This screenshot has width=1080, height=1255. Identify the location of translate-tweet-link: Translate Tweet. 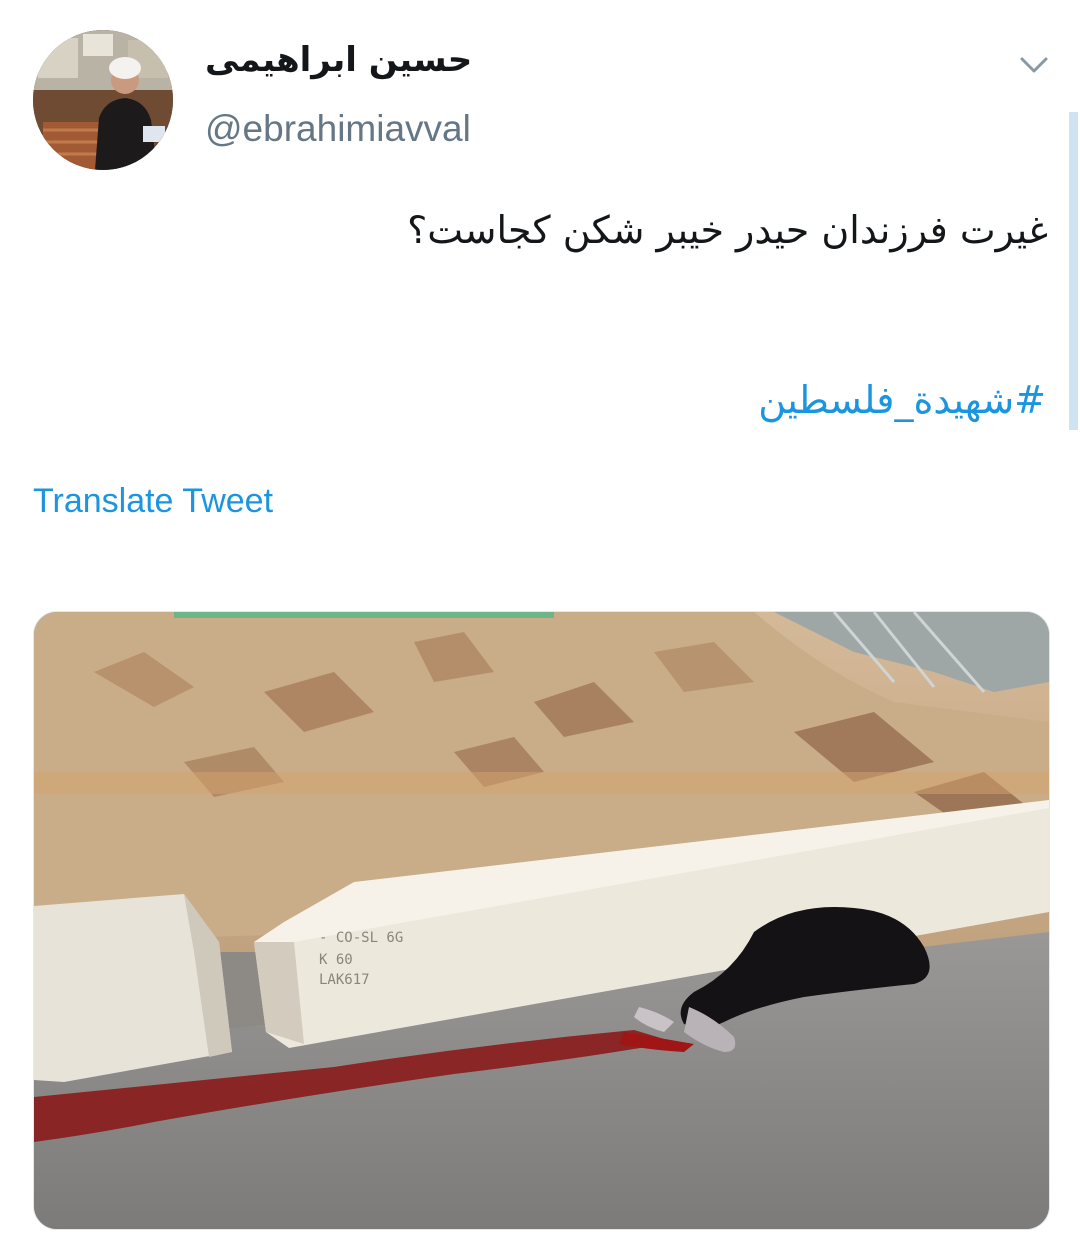
(153, 501).